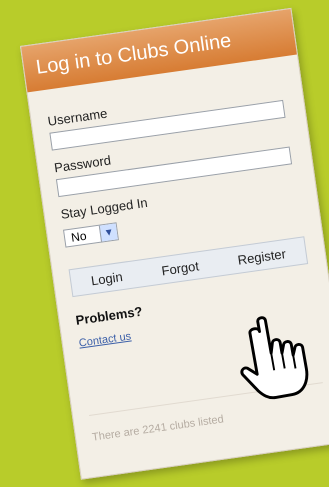  I want to click on login-button: Login, so click(107, 278).